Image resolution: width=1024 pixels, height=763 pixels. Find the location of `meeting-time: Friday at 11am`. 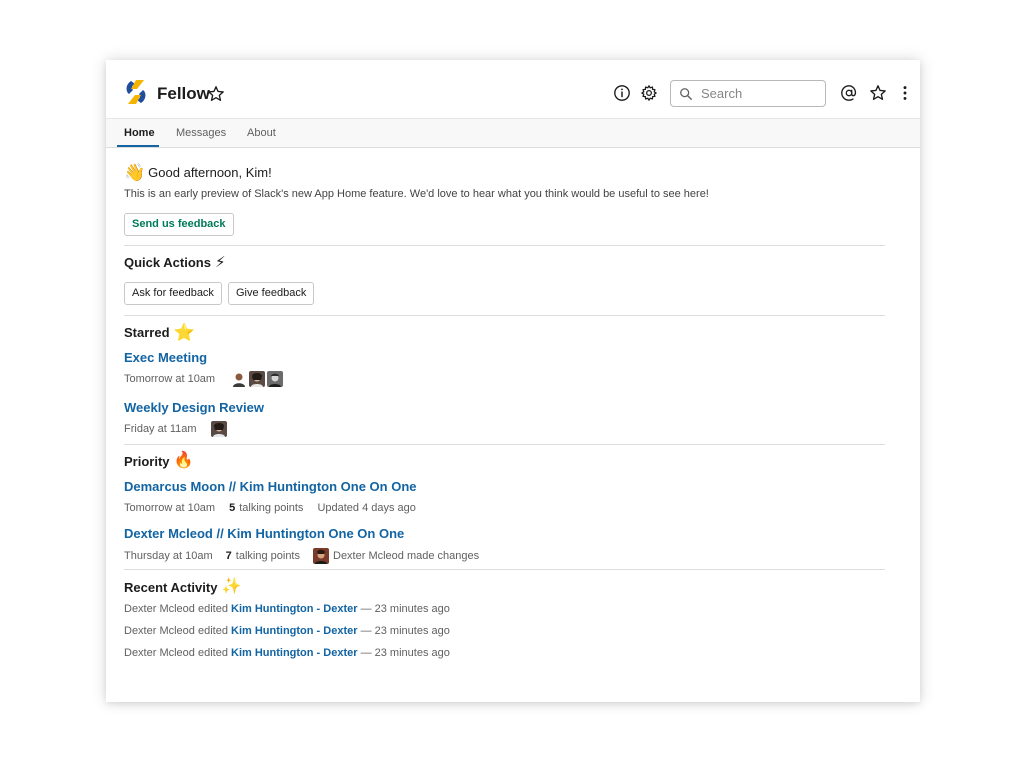

meeting-time: Friday at 11am is located at coordinates (160, 429).